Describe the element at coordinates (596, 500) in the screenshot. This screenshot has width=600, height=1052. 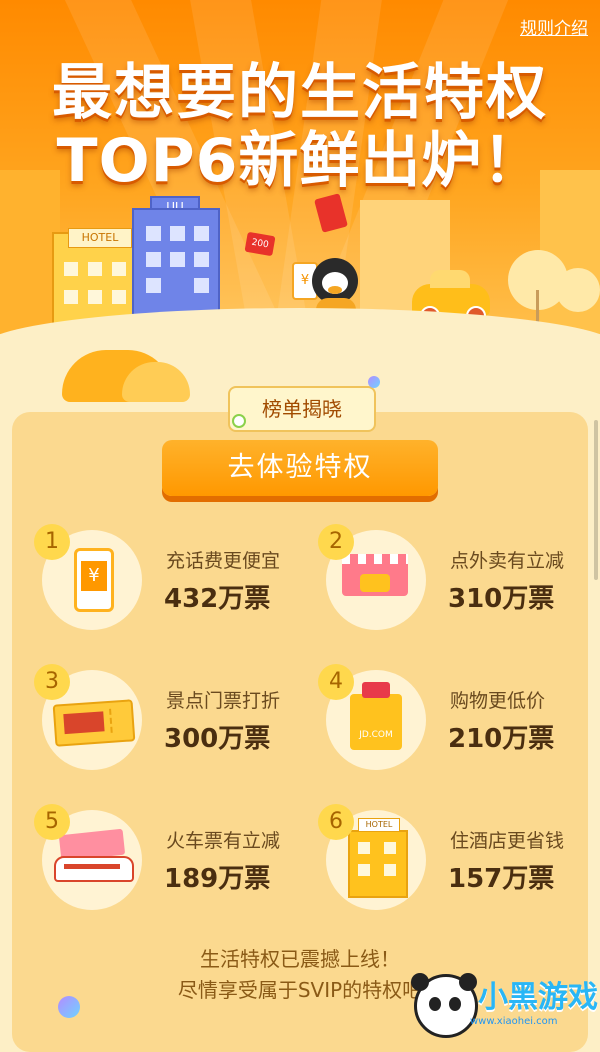
I see `scrollbar` at that location.